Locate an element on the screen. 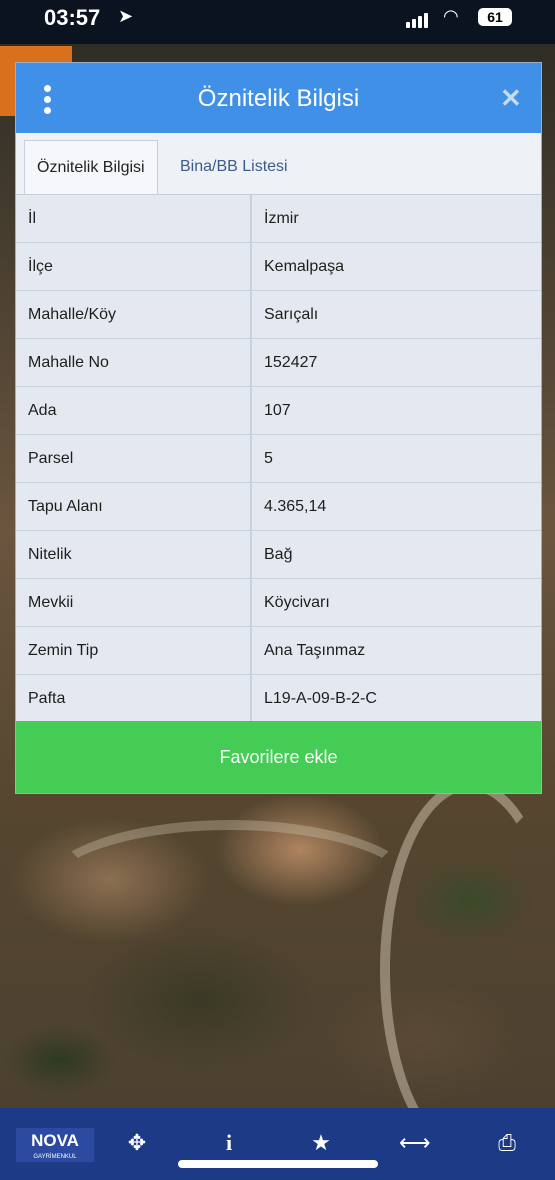 This screenshot has width=555, height=1180. table-row: İlçe Kemalpaşa is located at coordinates (278, 267).